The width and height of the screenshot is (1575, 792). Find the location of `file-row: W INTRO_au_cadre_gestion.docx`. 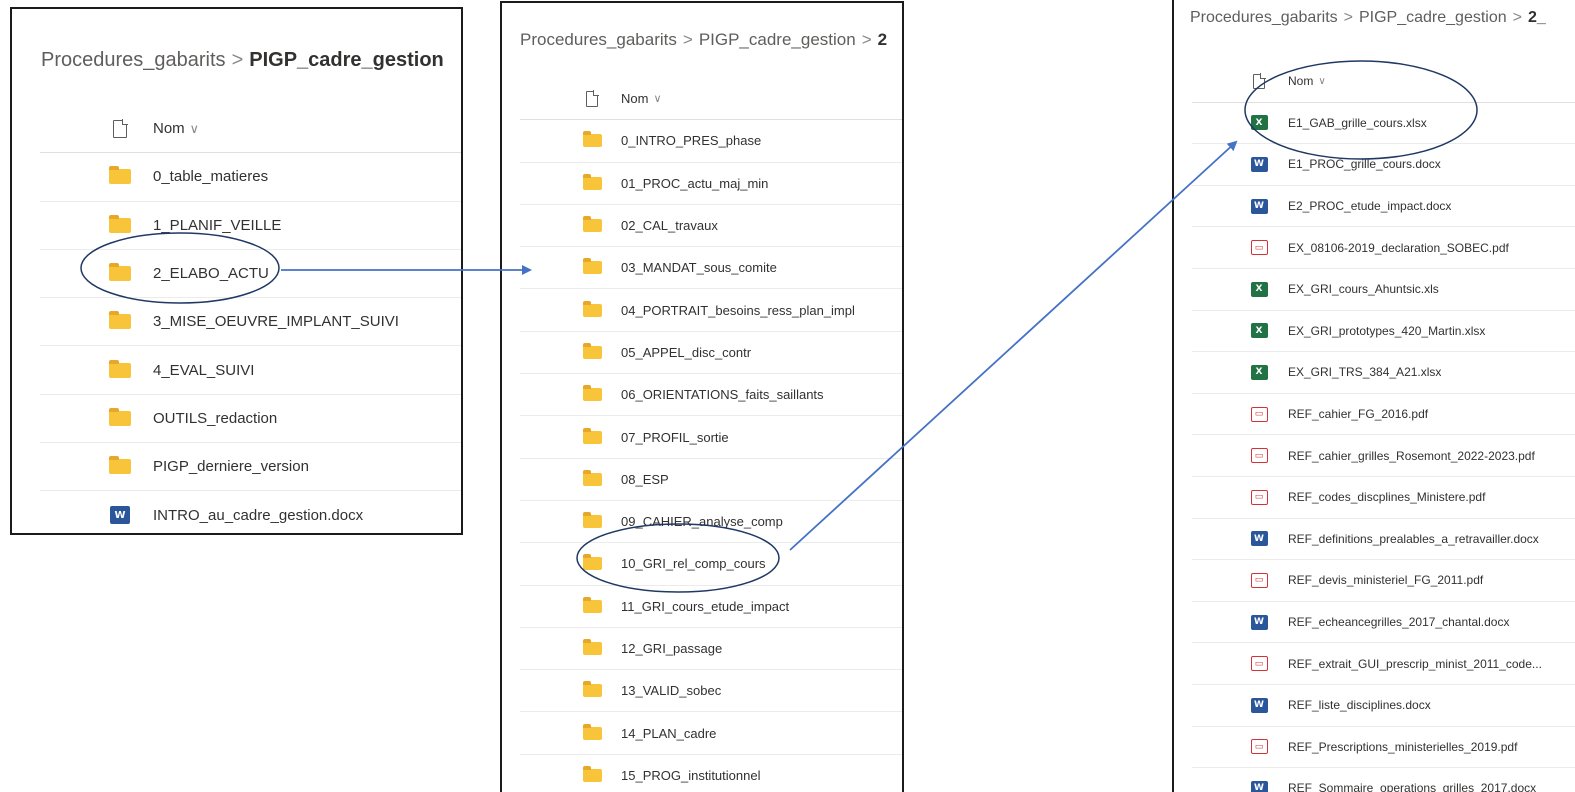

file-row: W INTRO_au_cadre_gestion.docx is located at coordinates (250, 512).